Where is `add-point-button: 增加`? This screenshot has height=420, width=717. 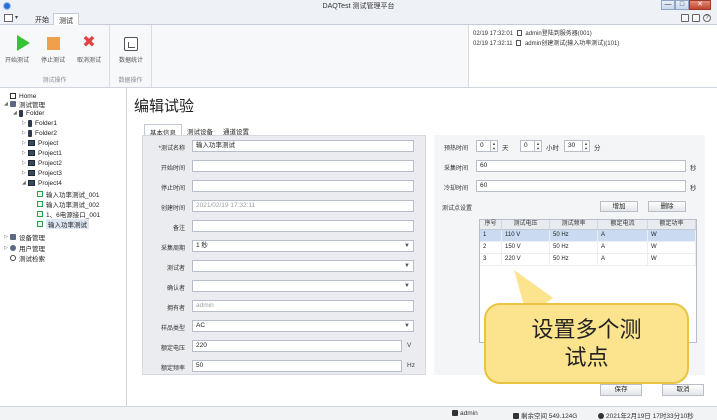 add-point-button: 增加 is located at coordinates (619, 206).